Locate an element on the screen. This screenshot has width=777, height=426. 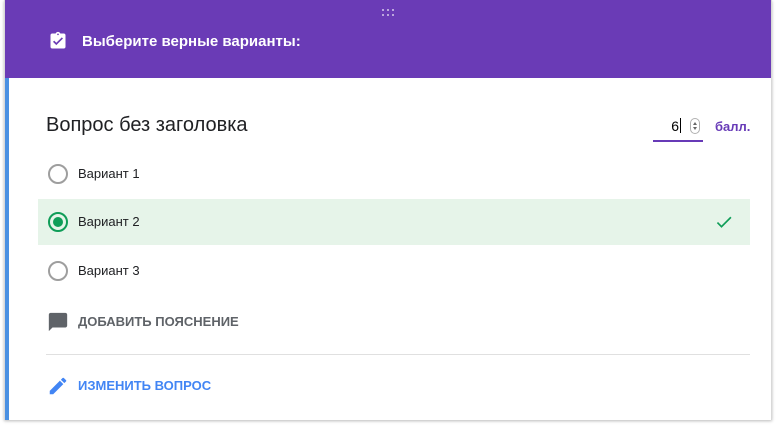
points-input: 6 is located at coordinates (678, 128).